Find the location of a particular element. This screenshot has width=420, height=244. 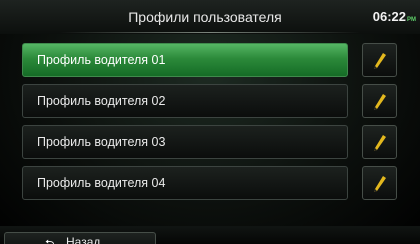

clock-ampm: PM is located at coordinates (411, 20).